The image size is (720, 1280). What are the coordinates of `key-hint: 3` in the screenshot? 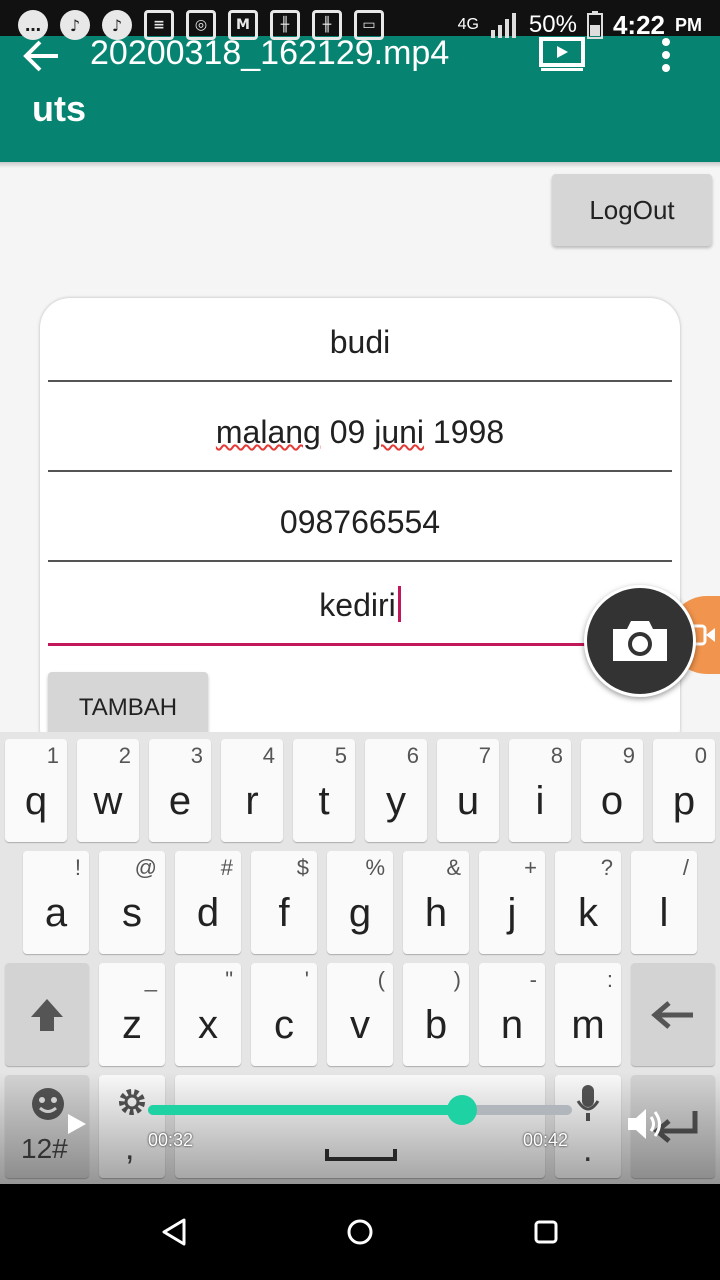 It's located at (196, 755).